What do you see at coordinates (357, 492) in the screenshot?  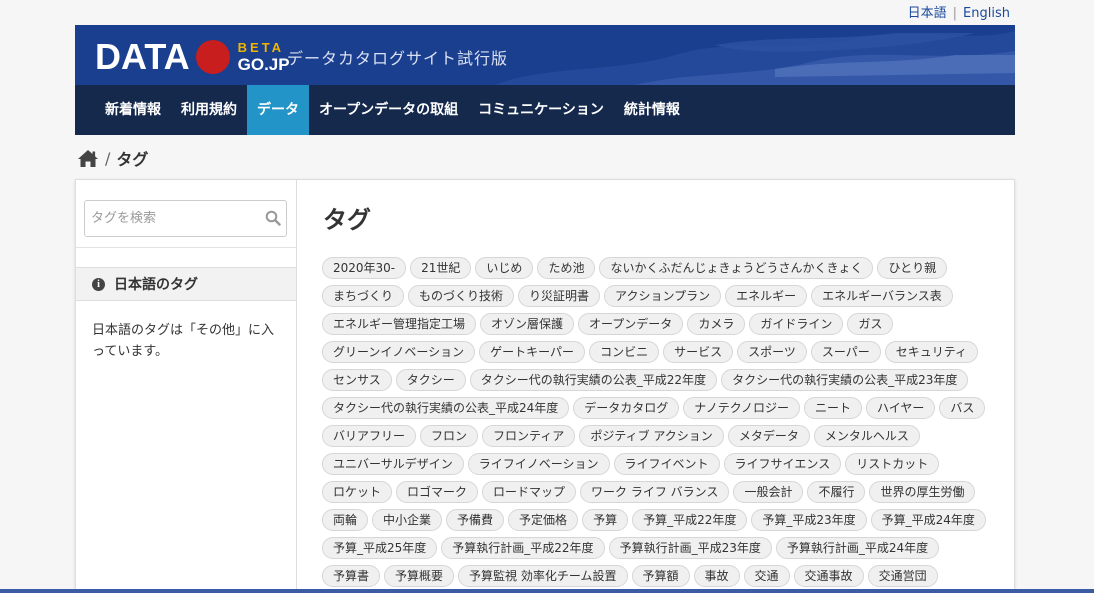 I see `tag-pill: ロケット` at bounding box center [357, 492].